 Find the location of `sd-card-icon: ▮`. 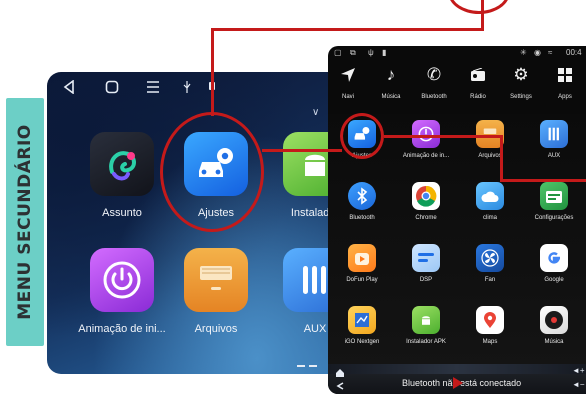

sd-card-icon: ▮ is located at coordinates (384, 52).